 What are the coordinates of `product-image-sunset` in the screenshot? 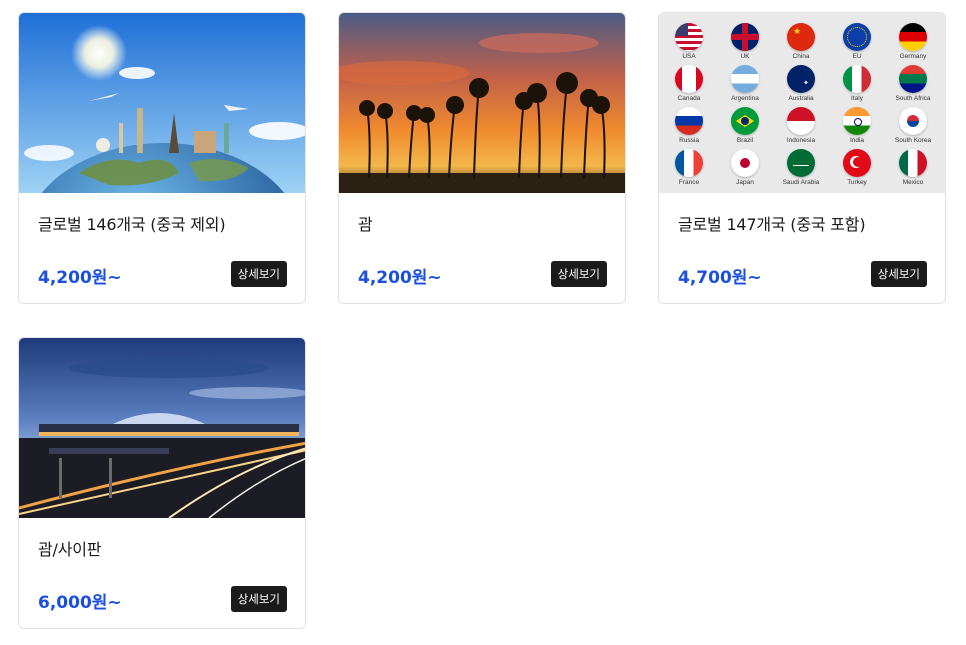 It's located at (482, 103).